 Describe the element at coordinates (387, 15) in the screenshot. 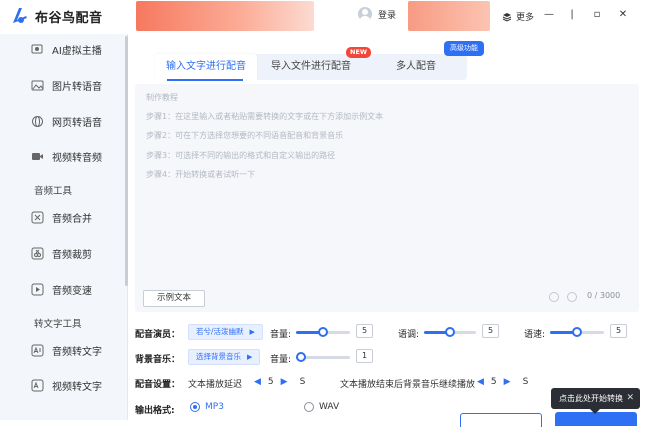

I see `login-label: 登录` at that location.